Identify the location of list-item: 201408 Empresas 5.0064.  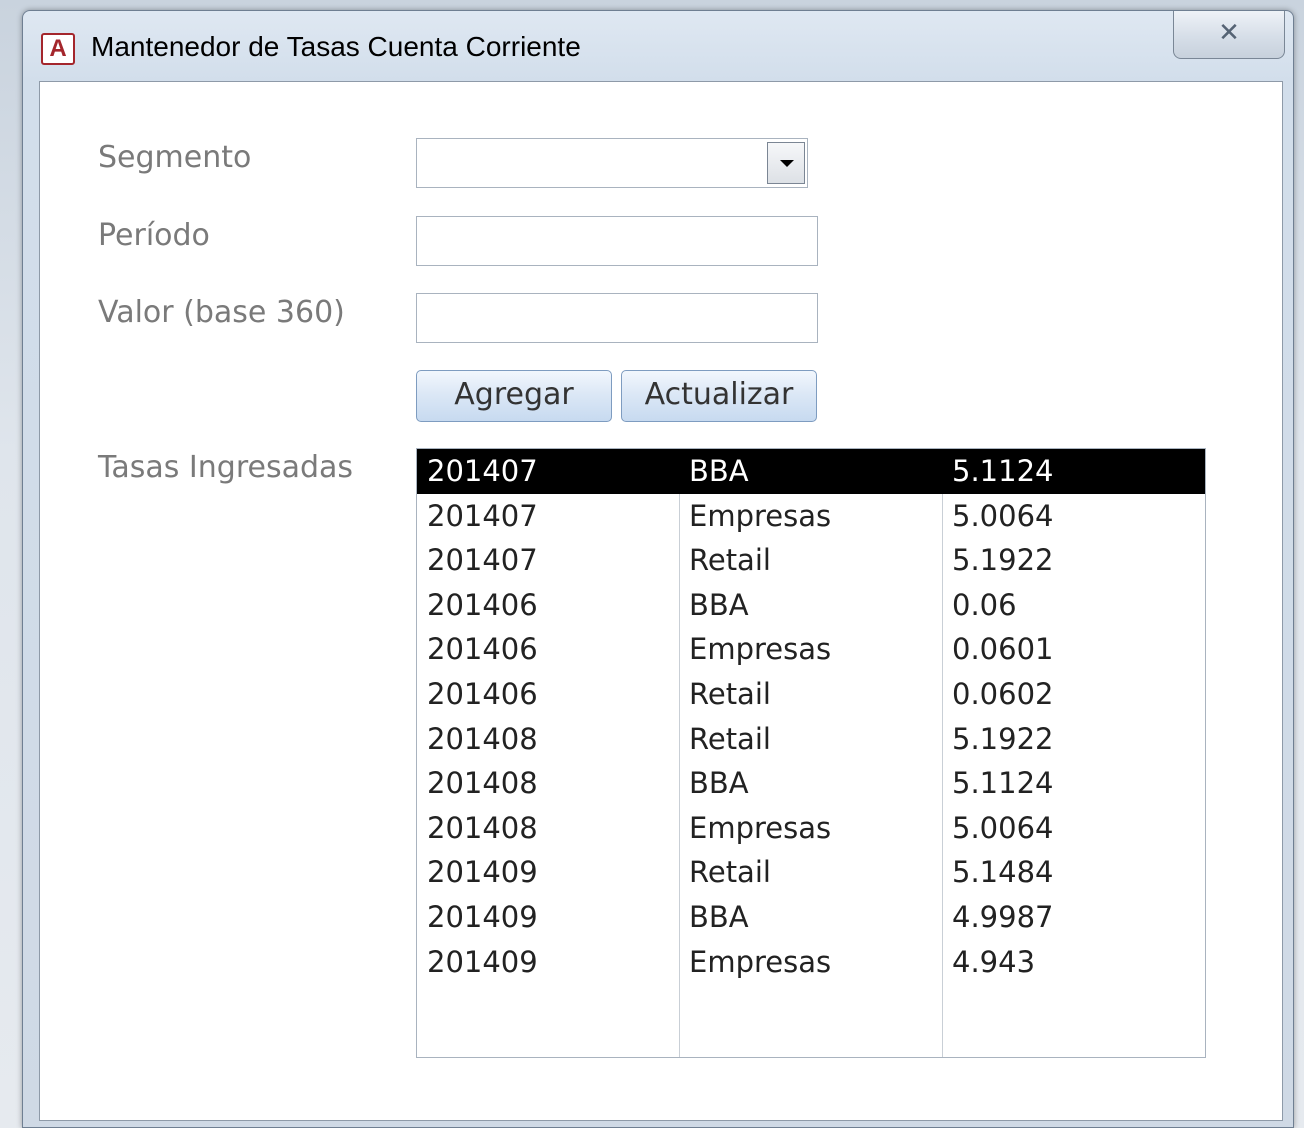
(811, 828).